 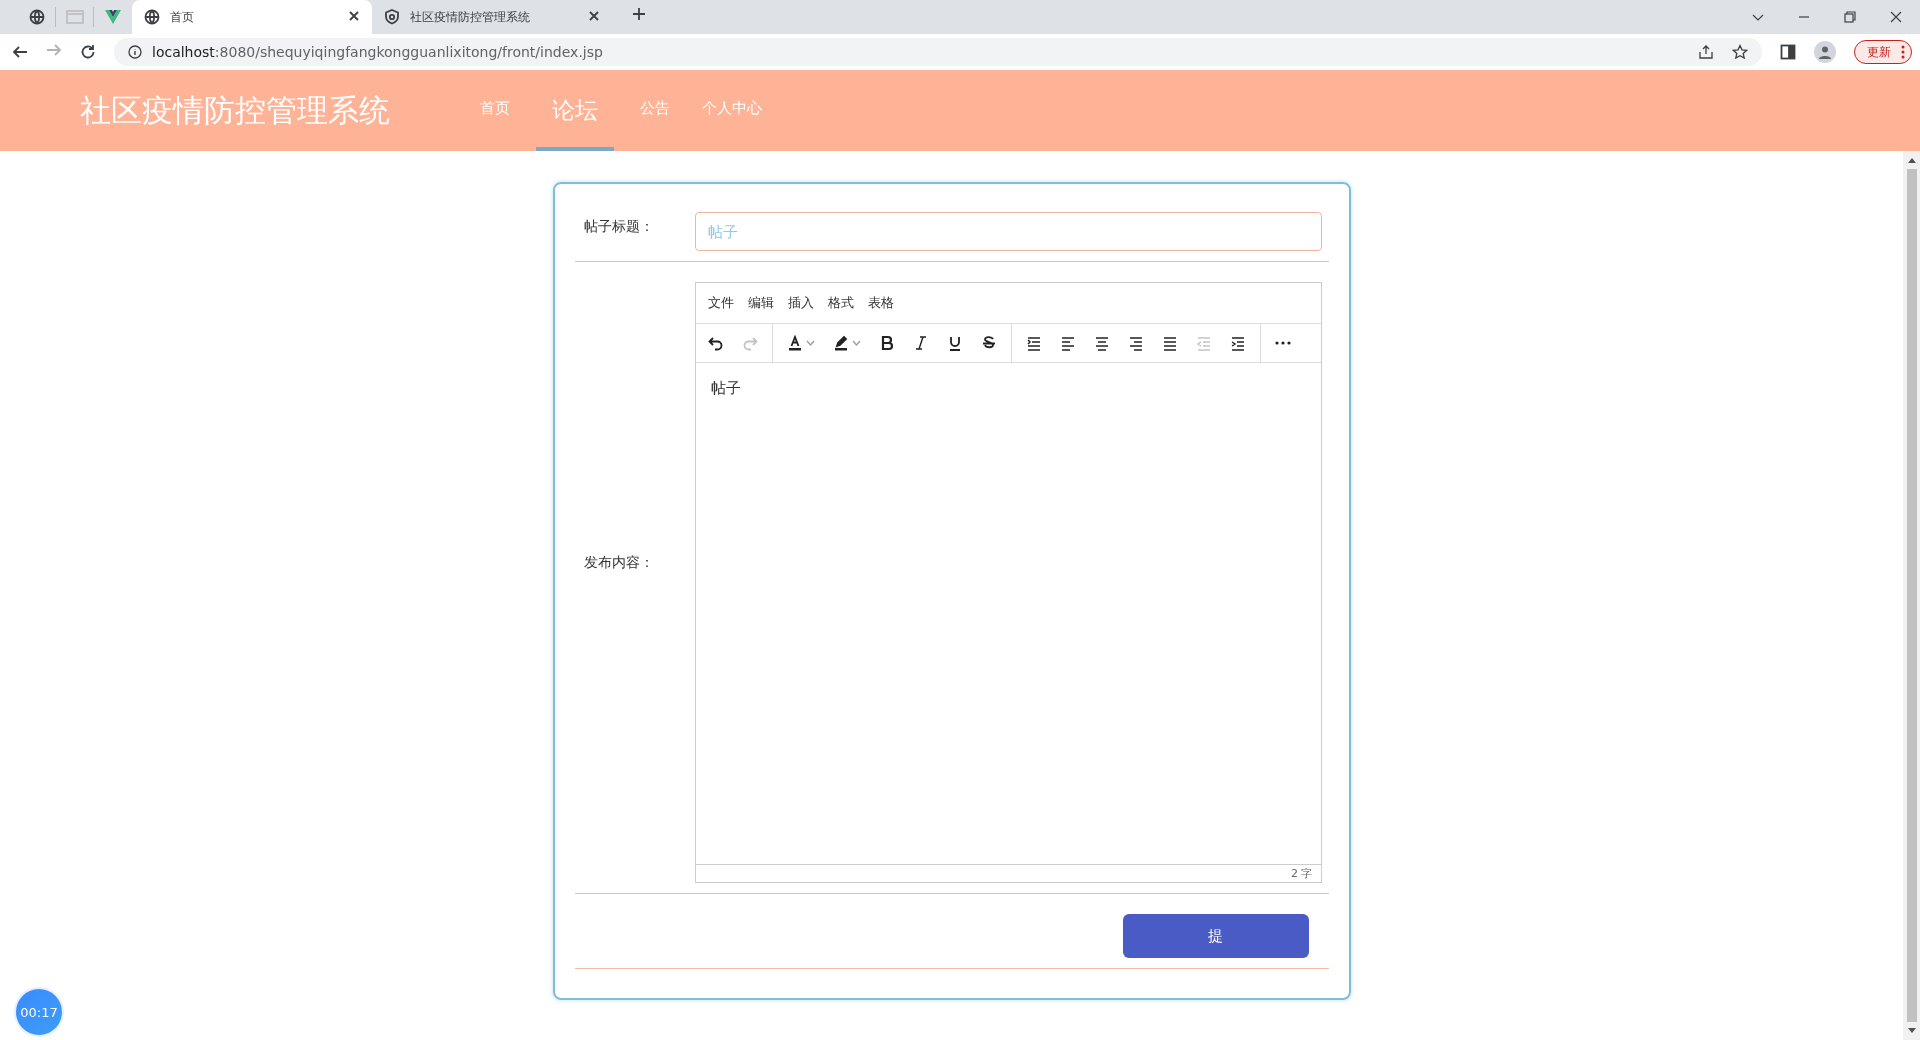 I want to click on title-input: 帖子, so click(x=1008, y=231).